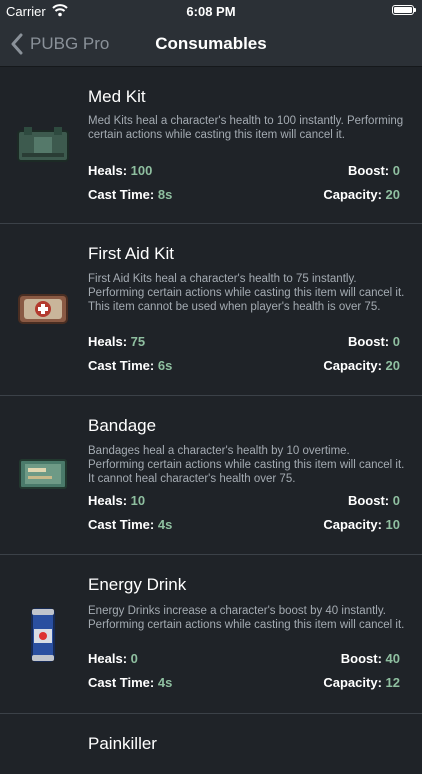 The height and width of the screenshot is (774, 422). I want to click on clock: 6:08 PM, so click(211, 11).